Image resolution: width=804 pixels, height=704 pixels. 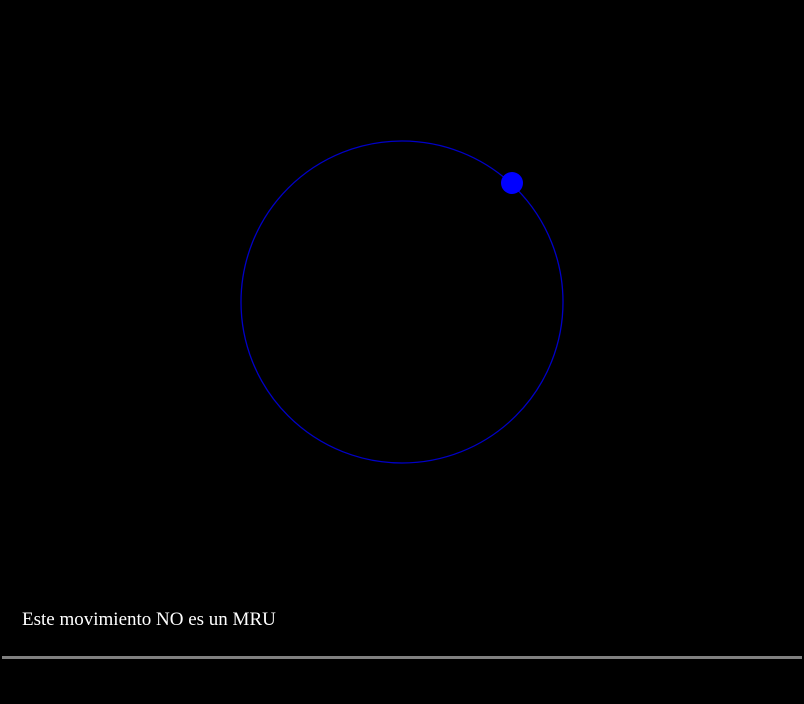 What do you see at coordinates (402, 657) in the screenshot?
I see `bottom-divider` at bounding box center [402, 657].